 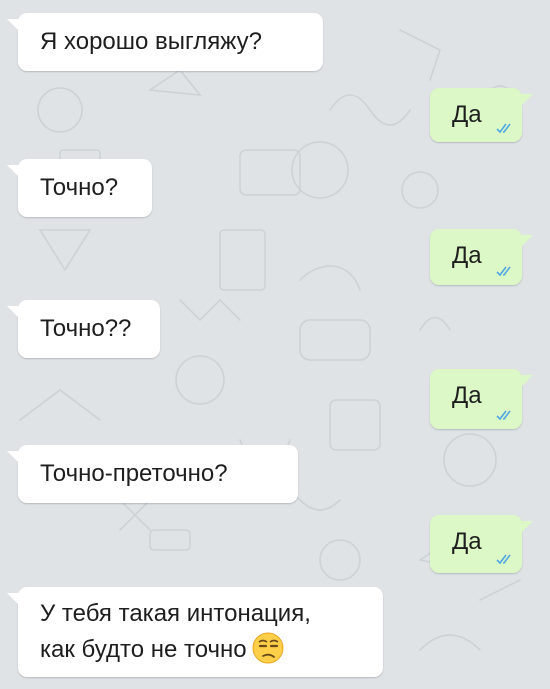 I want to click on message-text: Точно??, so click(x=86, y=328).